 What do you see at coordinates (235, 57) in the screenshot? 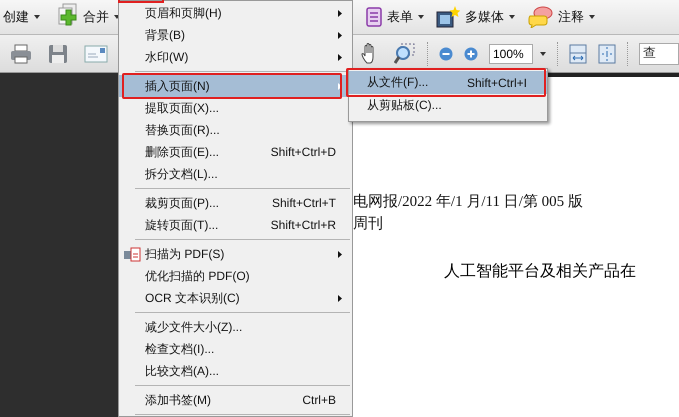
I see `menu-item: 水印(W)` at bounding box center [235, 57].